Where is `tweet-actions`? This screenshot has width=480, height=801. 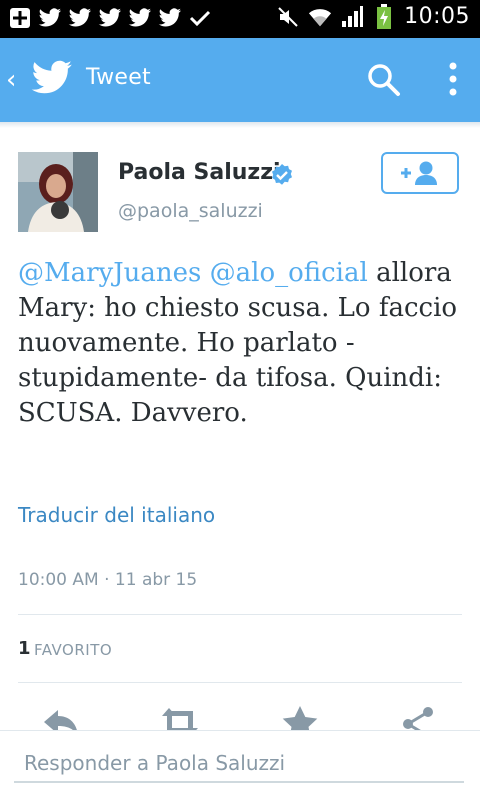 tweet-actions is located at coordinates (240, 715).